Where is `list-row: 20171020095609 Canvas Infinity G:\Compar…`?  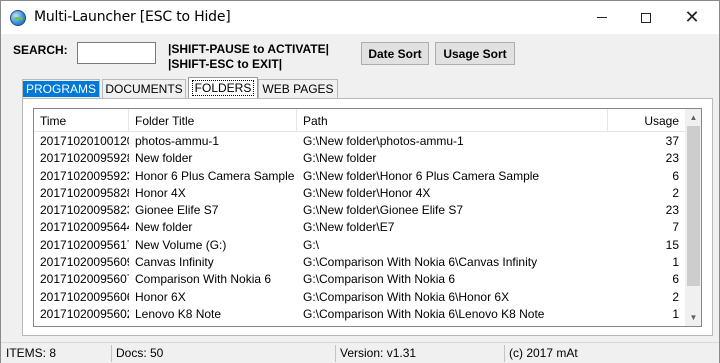
list-row: 20171020095609 Canvas Infinity G:\Compar… is located at coordinates (359, 262).